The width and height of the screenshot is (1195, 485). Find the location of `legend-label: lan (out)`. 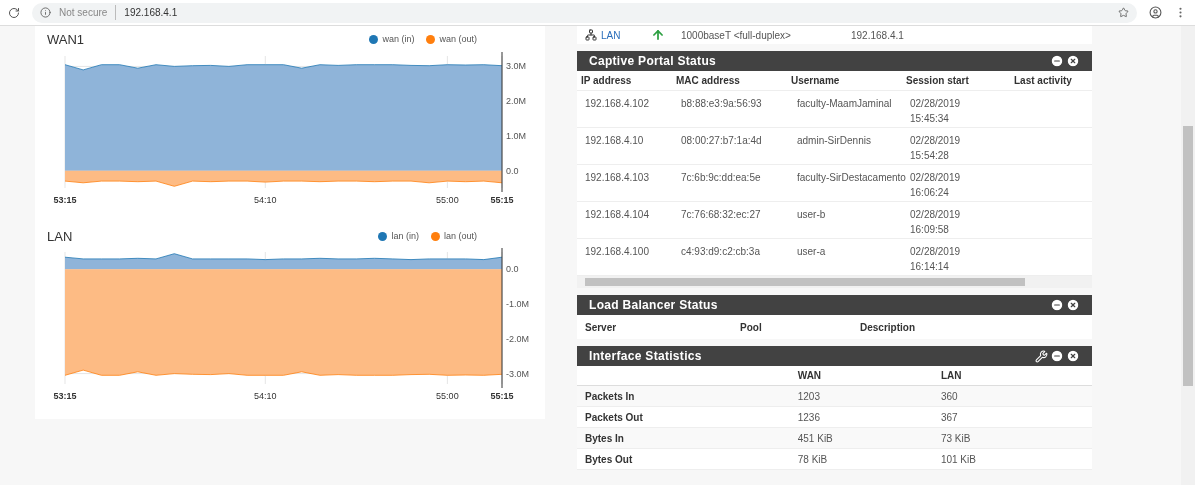

legend-label: lan (out) is located at coordinates (460, 236).